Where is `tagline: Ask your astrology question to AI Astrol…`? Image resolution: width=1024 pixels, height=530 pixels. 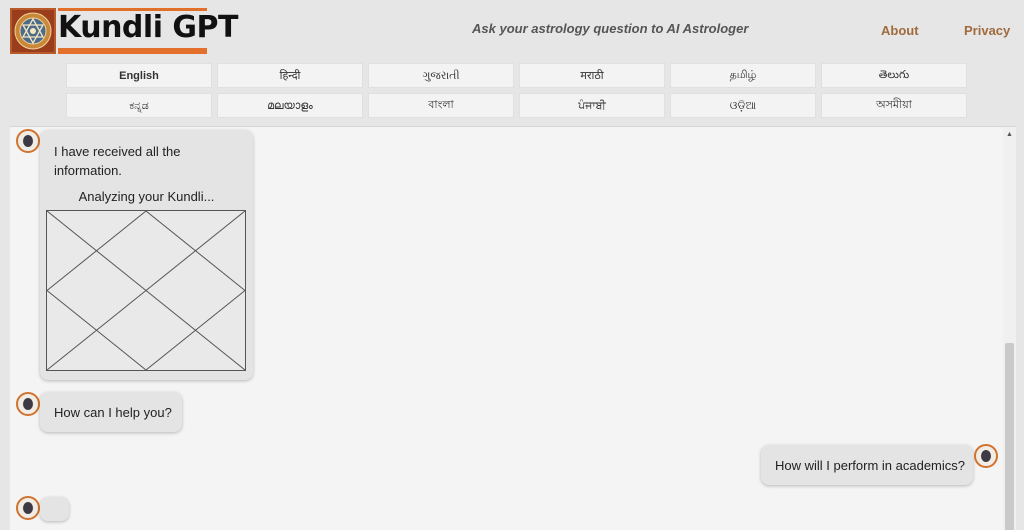 tagline: Ask your astrology question to AI Astrol… is located at coordinates (610, 28).